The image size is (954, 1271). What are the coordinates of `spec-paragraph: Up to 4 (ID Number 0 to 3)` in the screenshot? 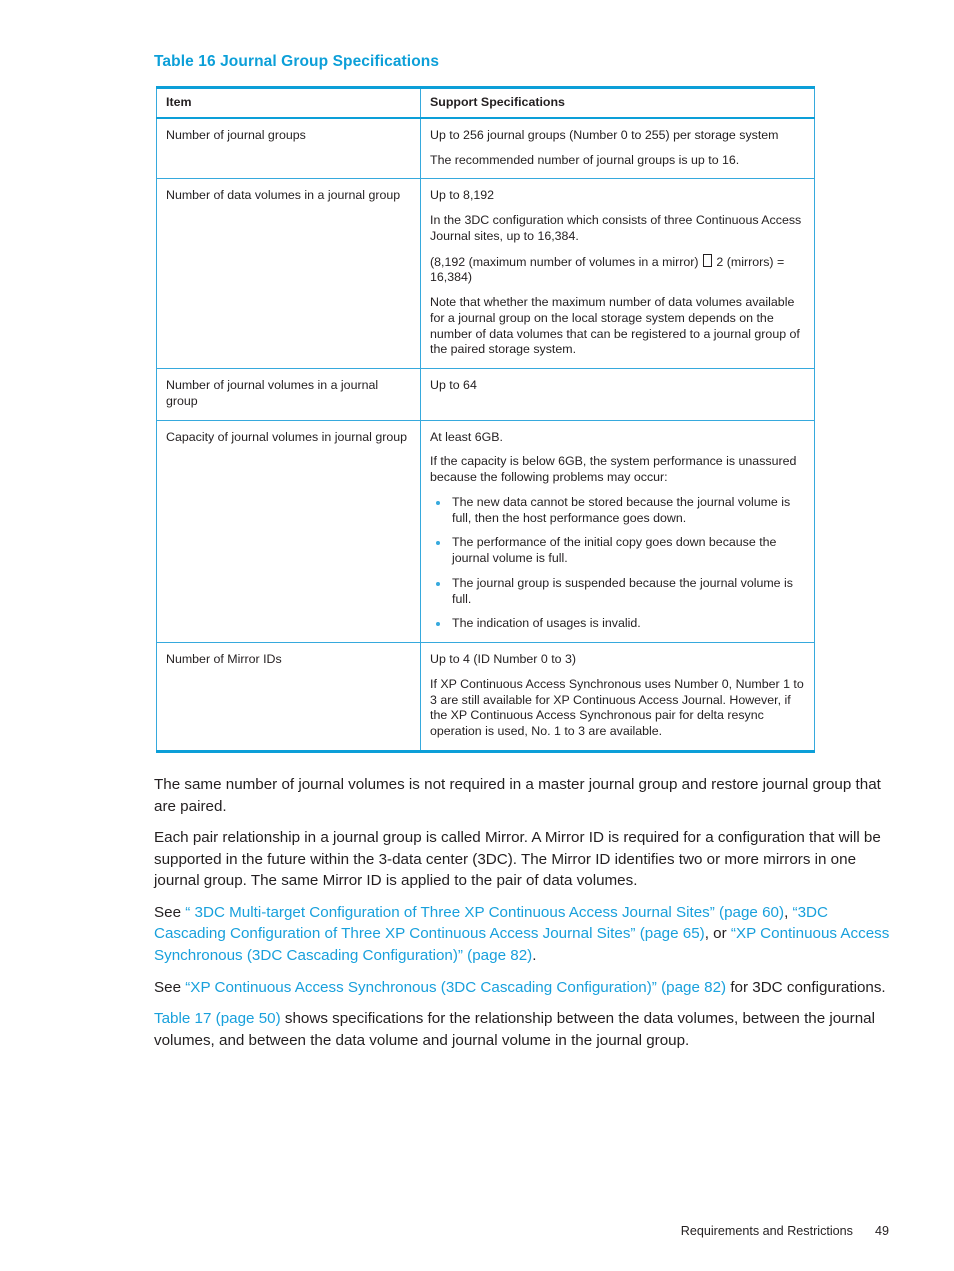 It's located at (503, 659).